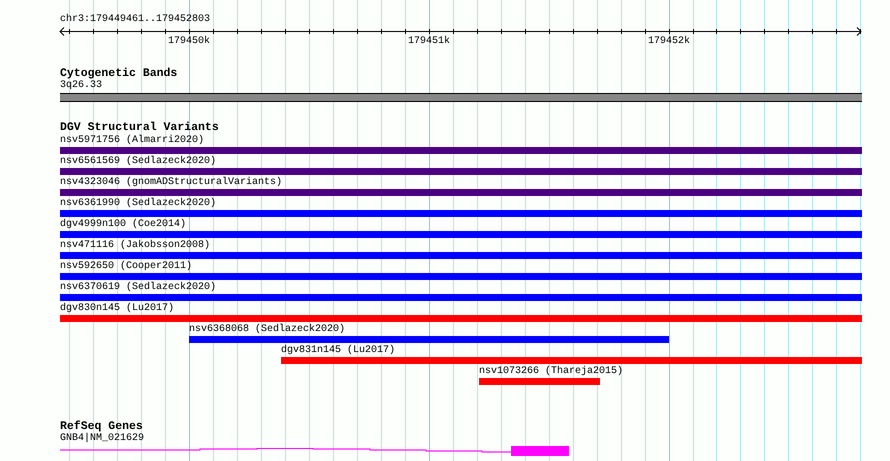 This screenshot has height=461, width=890. Describe the element at coordinates (102, 438) in the screenshot. I see `feature-label: GNB4|NM_021629` at that location.